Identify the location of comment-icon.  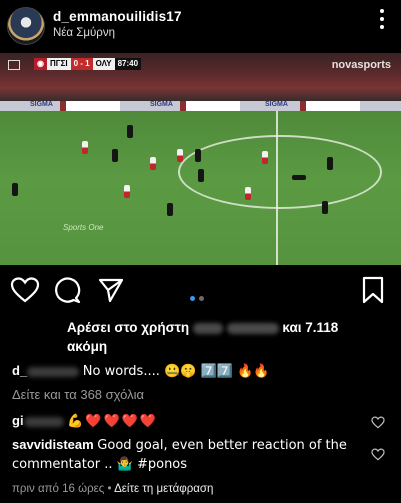
(68, 290).